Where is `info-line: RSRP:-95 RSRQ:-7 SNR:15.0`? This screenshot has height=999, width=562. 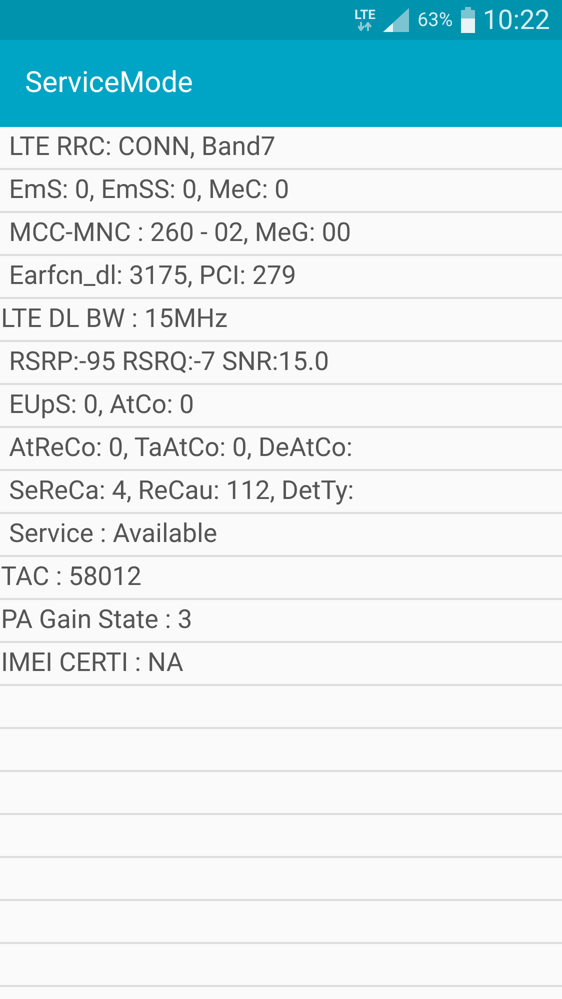 info-line: RSRP:-95 RSRQ:-7 SNR:15.0 is located at coordinates (168, 362).